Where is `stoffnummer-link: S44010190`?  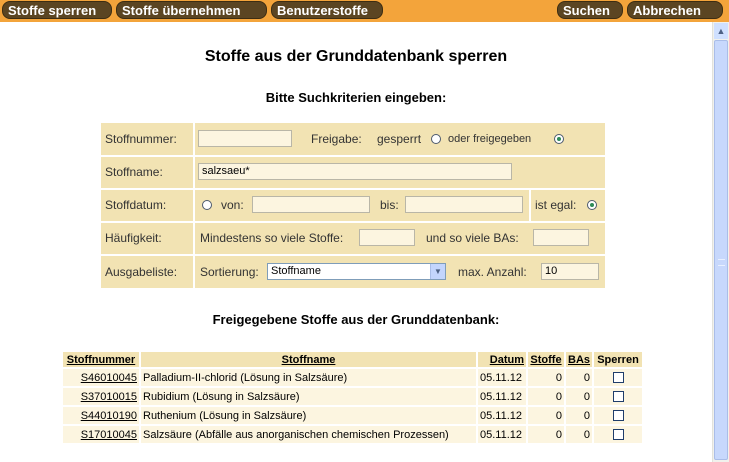 stoffnummer-link: S44010190 is located at coordinates (109, 416).